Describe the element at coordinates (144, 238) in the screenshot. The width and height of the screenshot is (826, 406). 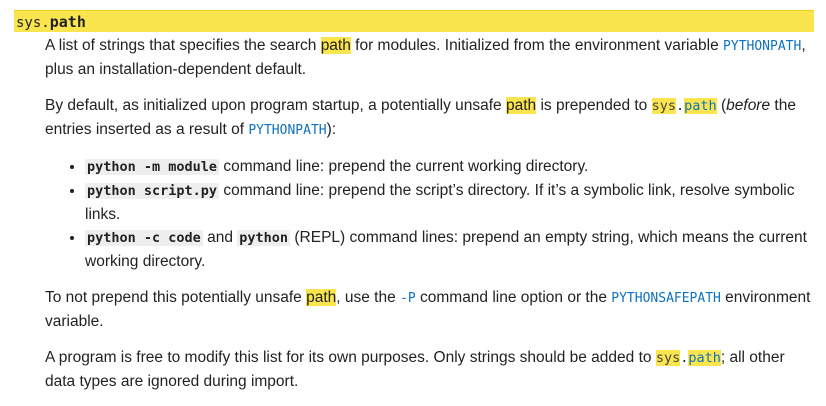
I see `command-code: python -c code` at that location.